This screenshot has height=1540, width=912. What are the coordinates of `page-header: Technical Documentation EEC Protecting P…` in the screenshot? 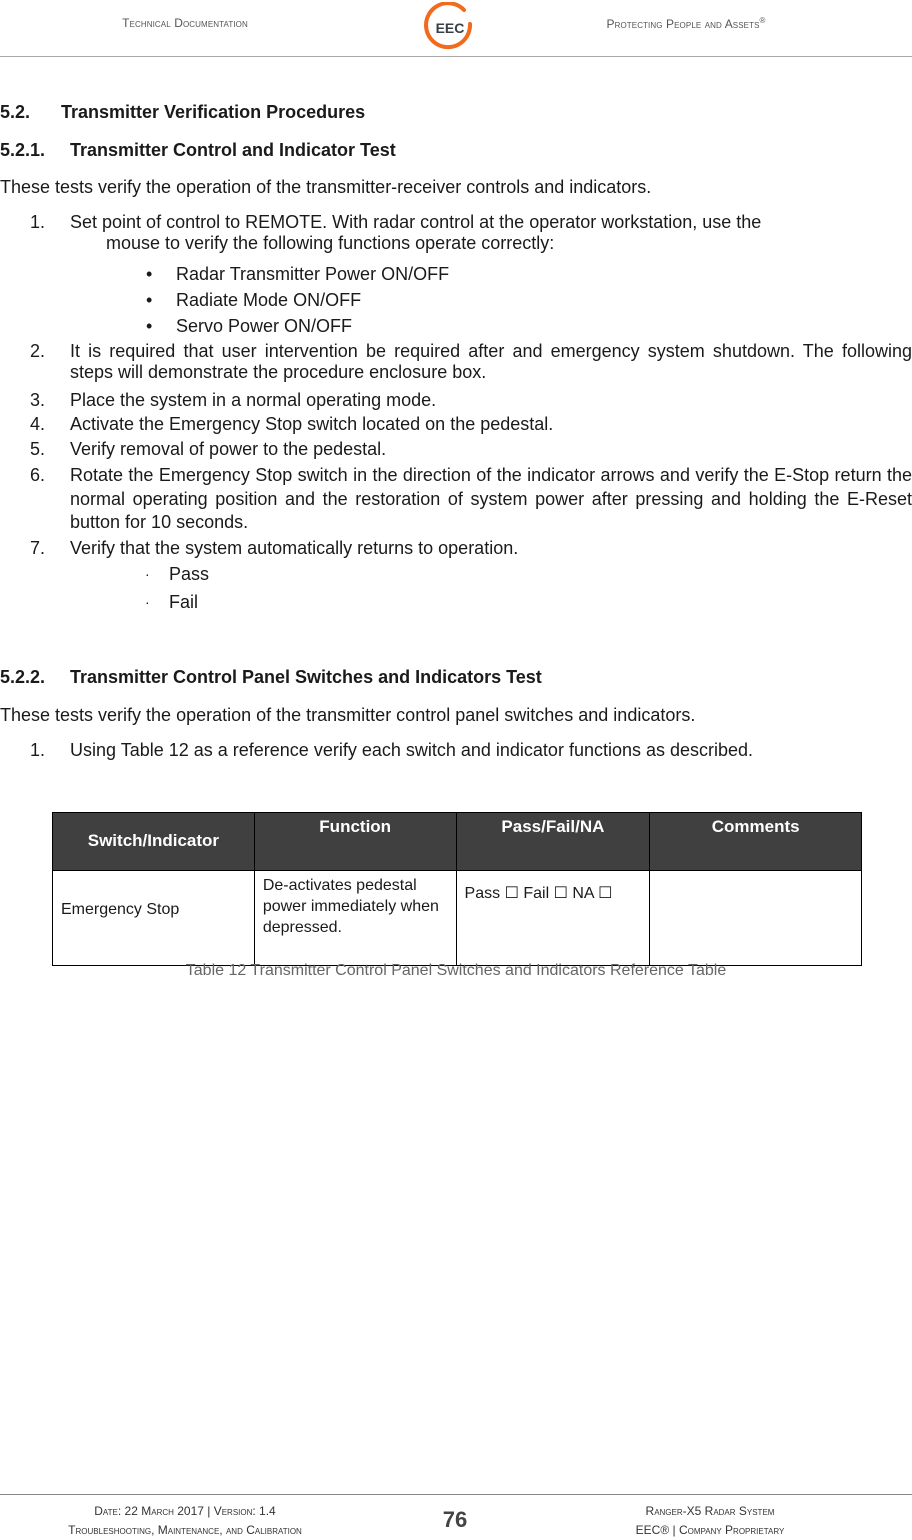 It's located at (456, 28).